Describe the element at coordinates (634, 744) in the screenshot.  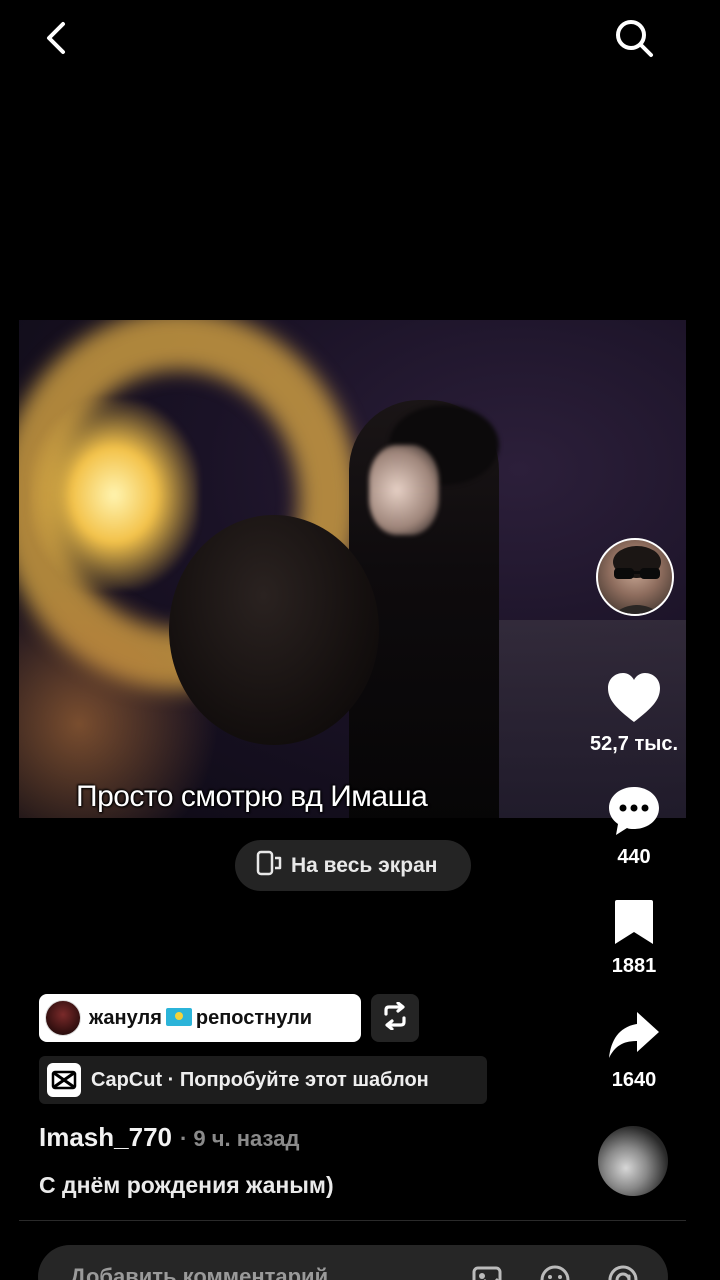
I see `like-count: 52,7 тыс.` at that location.